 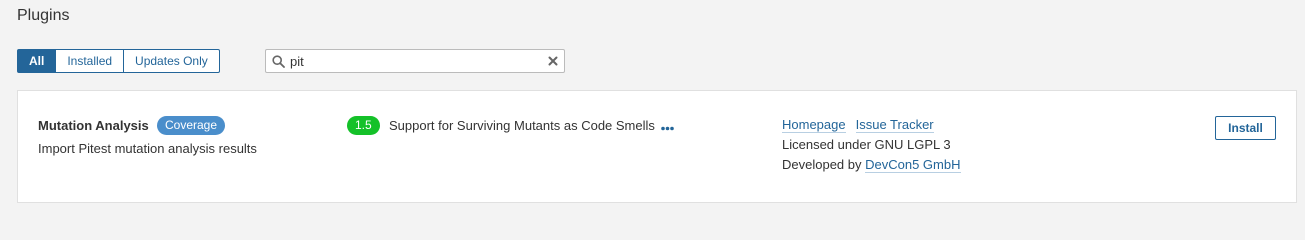 I want to click on plugin-description: Import Pitest mutation analysis results, so click(x=147, y=148).